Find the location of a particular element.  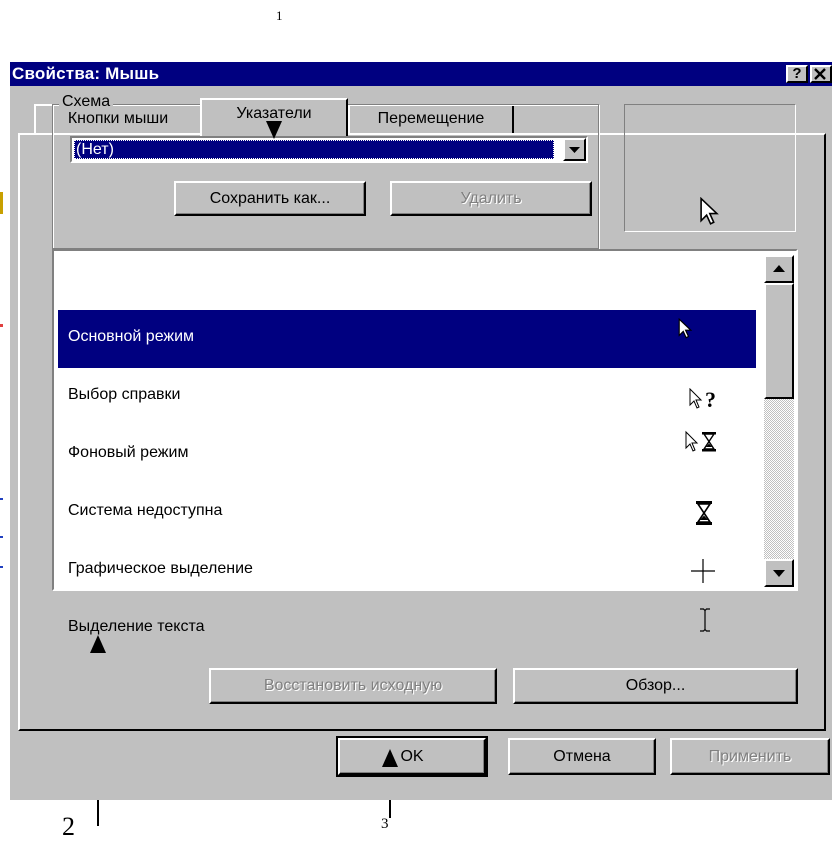

schema-dropdown-value: (Нет) is located at coordinates (314, 149).